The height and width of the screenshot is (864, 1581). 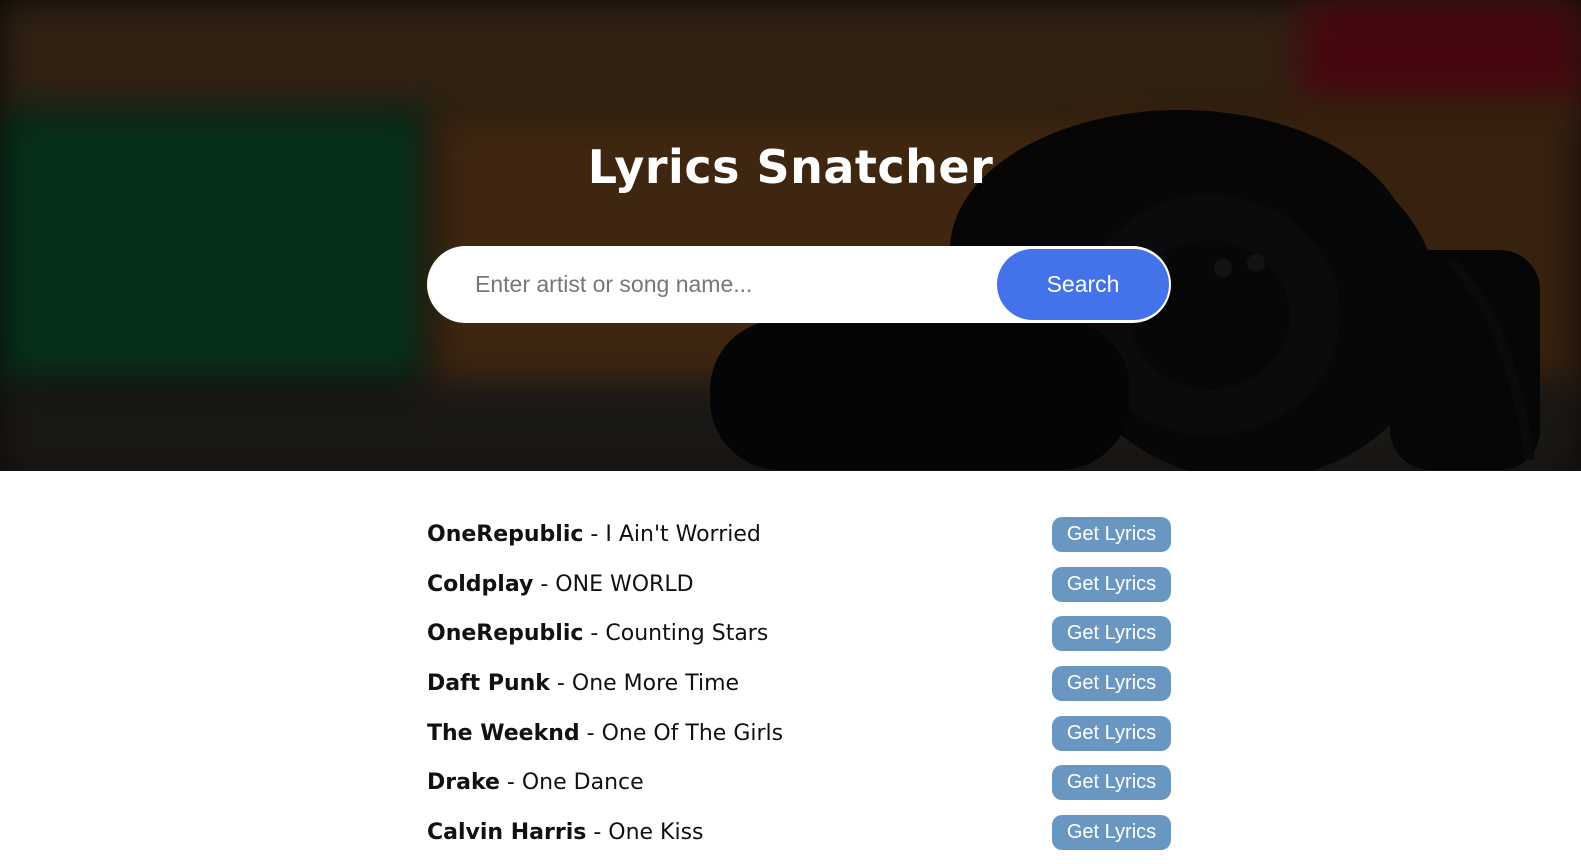 I want to click on list-item: Daft Punk - One More Time Get Lyrics, so click(x=799, y=684).